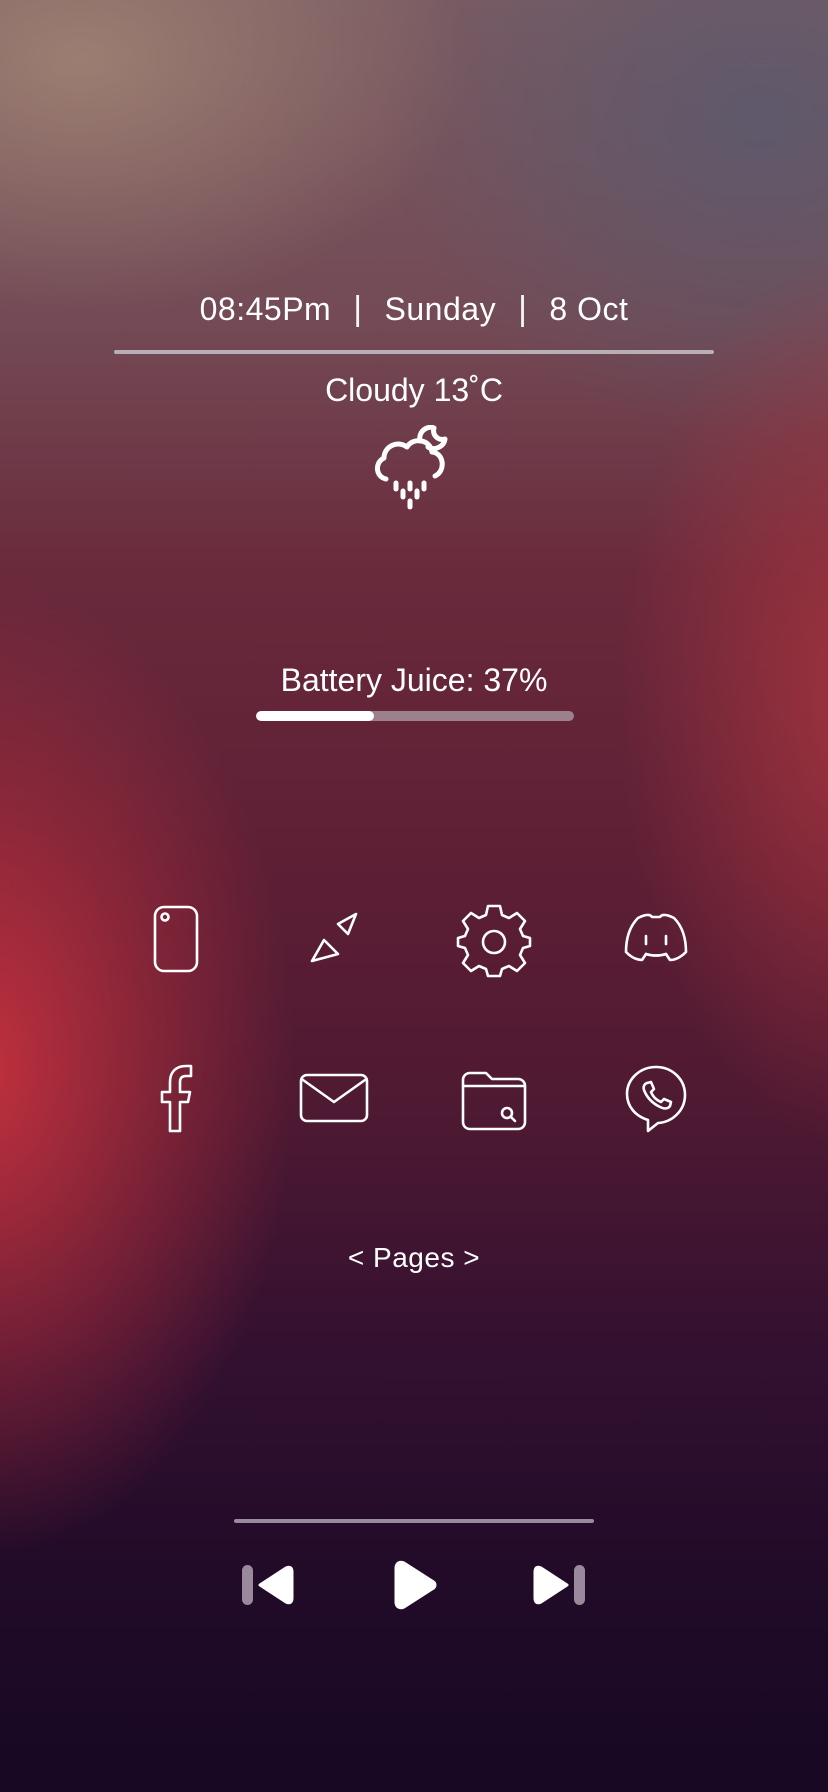  Describe the element at coordinates (440, 309) in the screenshot. I see `day-label: Sunday` at that location.